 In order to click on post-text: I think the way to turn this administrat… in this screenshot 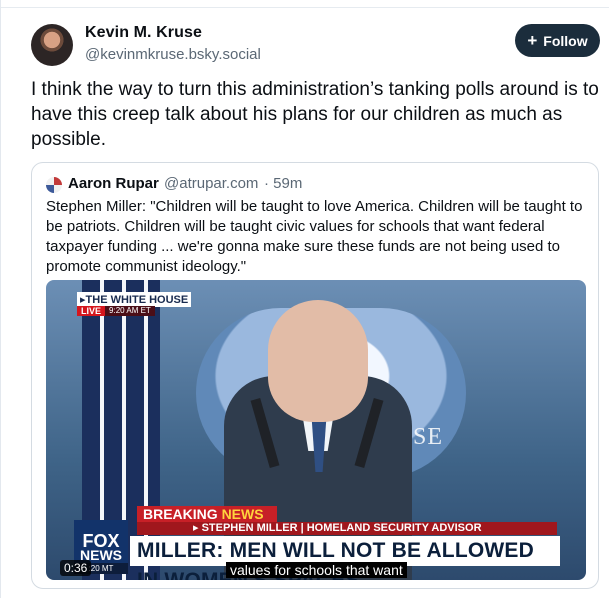, I will do `click(315, 114)`.